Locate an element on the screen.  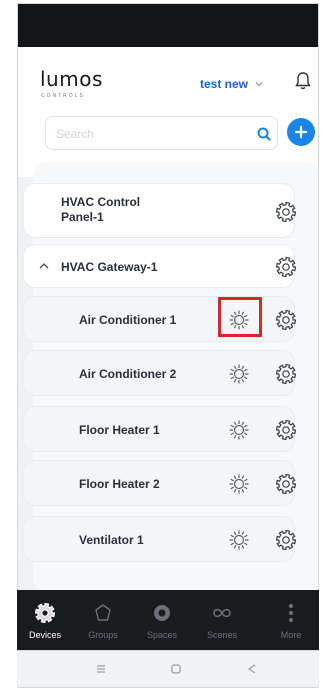
chevron-up-icon is located at coordinates (44, 266).